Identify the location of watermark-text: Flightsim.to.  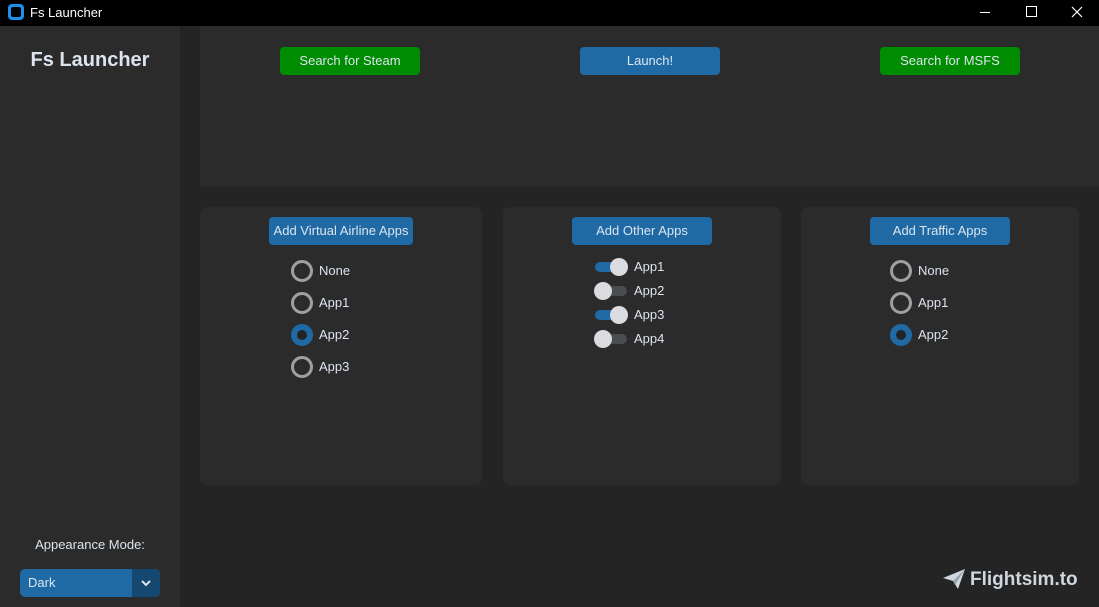
(1024, 579).